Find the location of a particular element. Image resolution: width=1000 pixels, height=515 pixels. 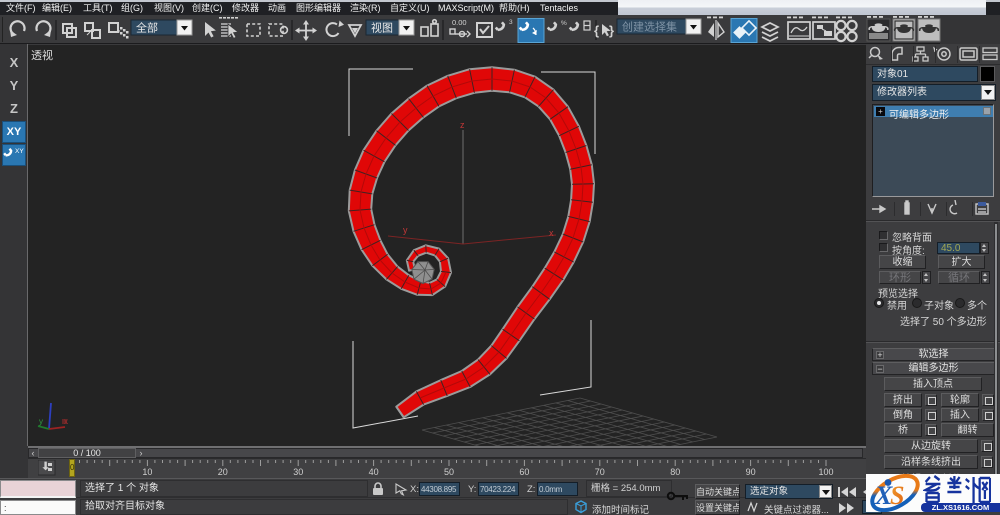

svg-text: S is located at coordinates (897, 495).